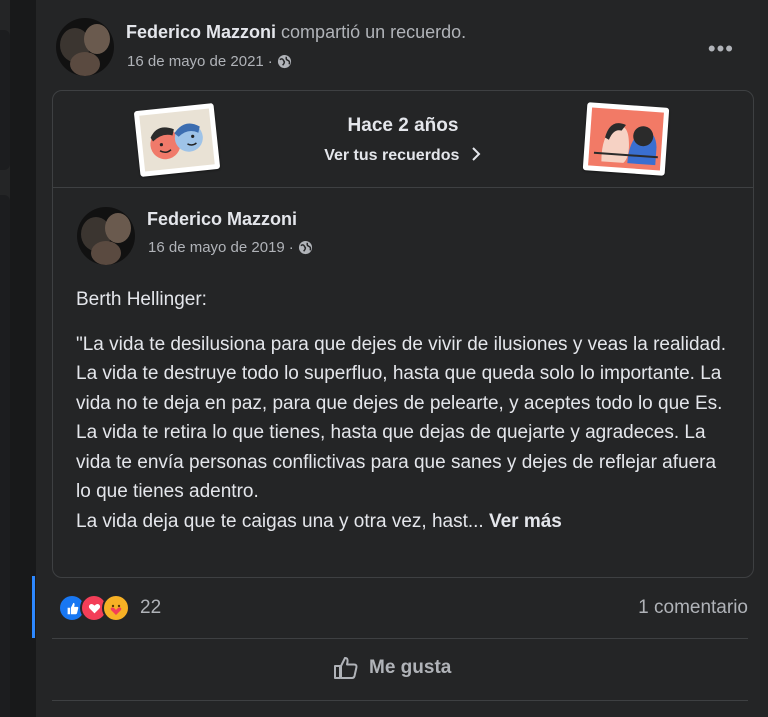  Describe the element at coordinates (392, 155) in the screenshot. I see `see-memories-label: Ver tus recuerdos` at that location.